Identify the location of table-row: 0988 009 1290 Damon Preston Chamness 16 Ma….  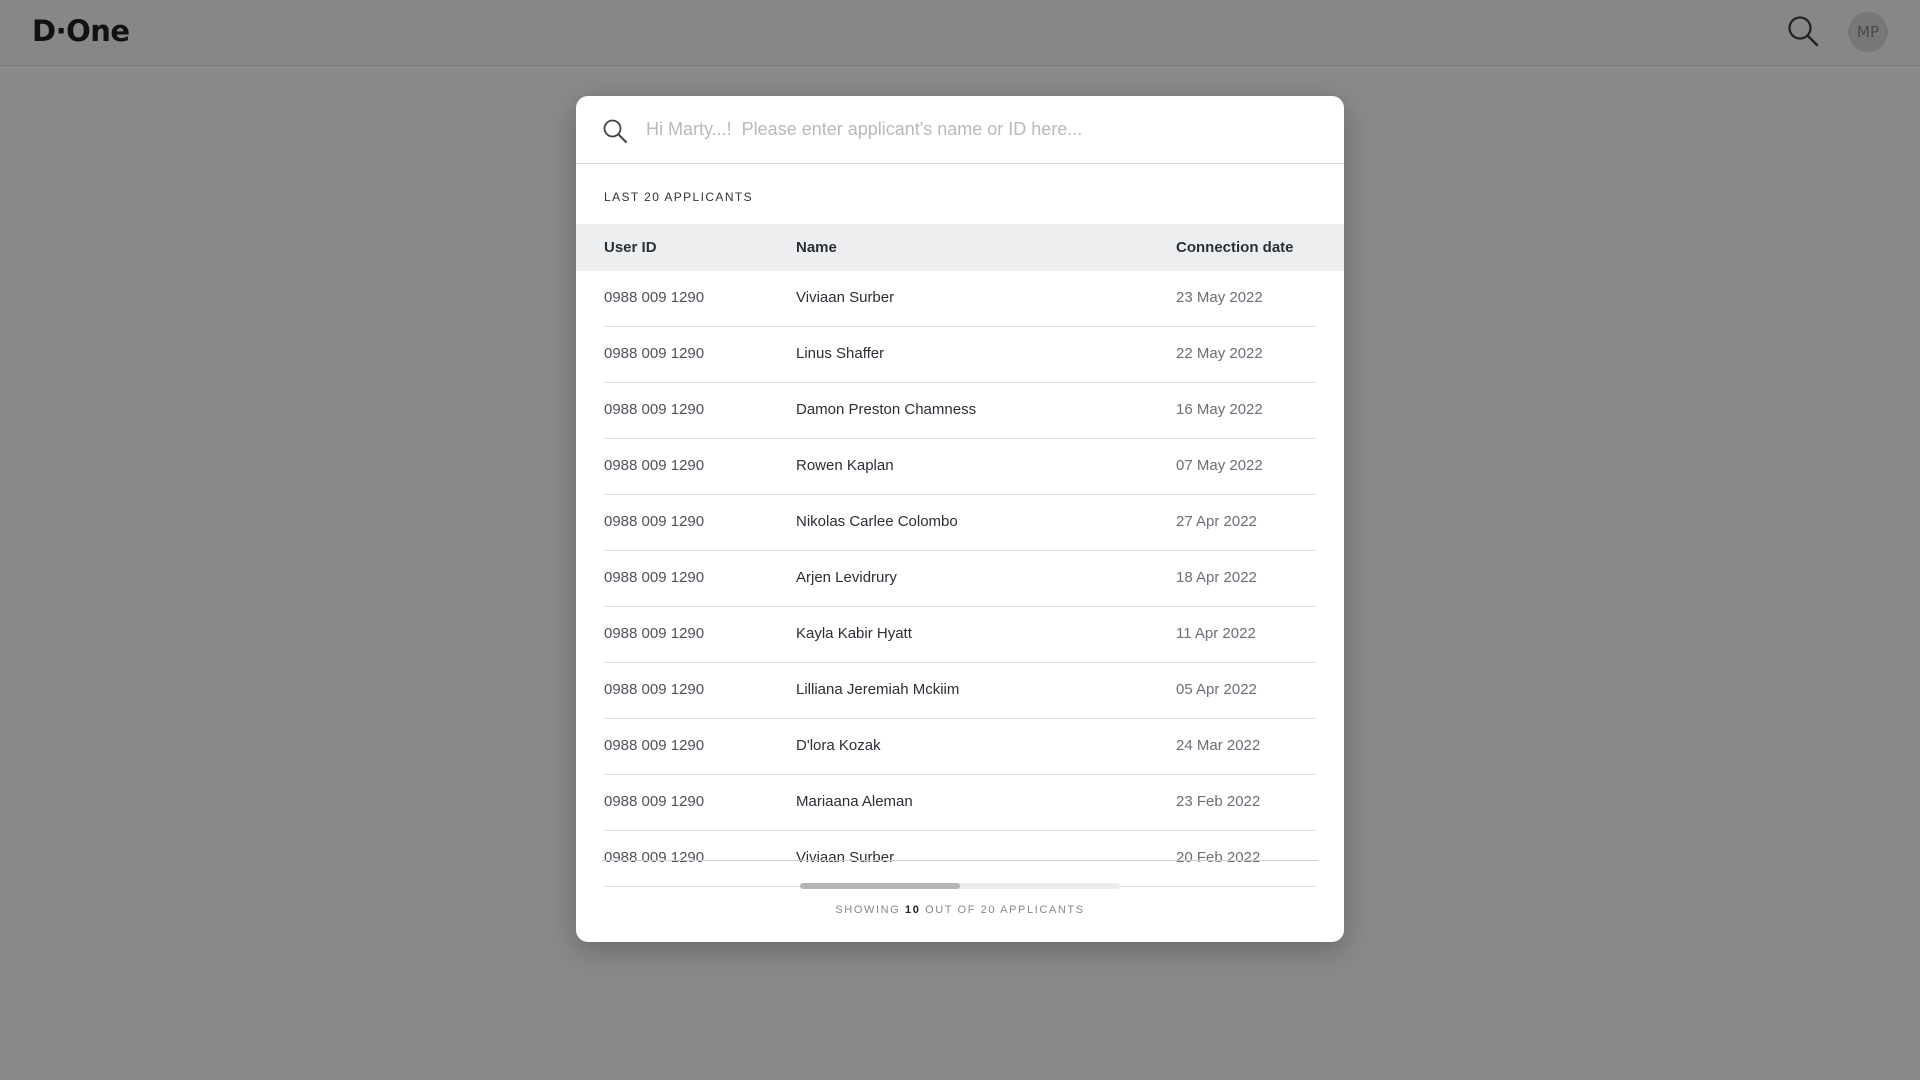
(960, 411).